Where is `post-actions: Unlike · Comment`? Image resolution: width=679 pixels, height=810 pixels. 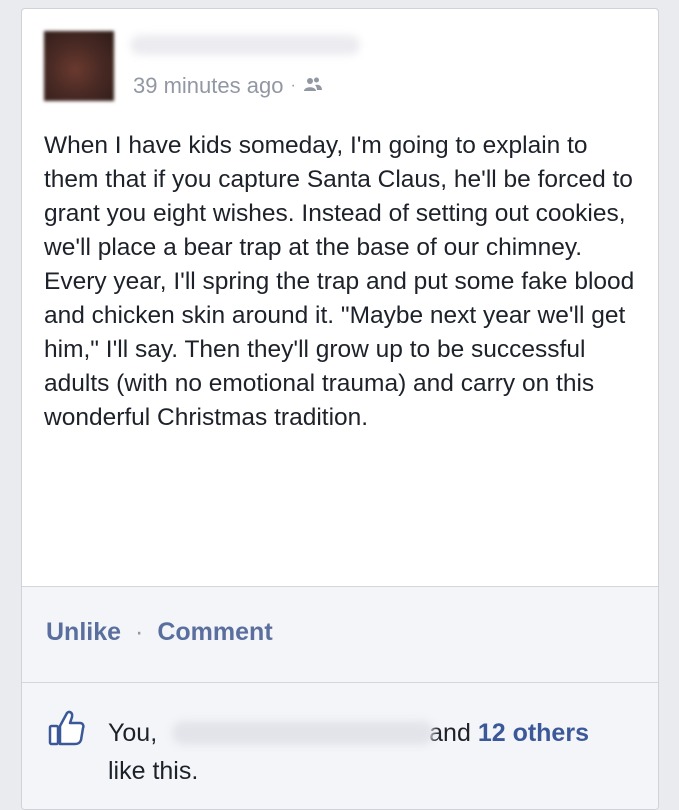 post-actions: Unlike · Comment is located at coordinates (159, 632).